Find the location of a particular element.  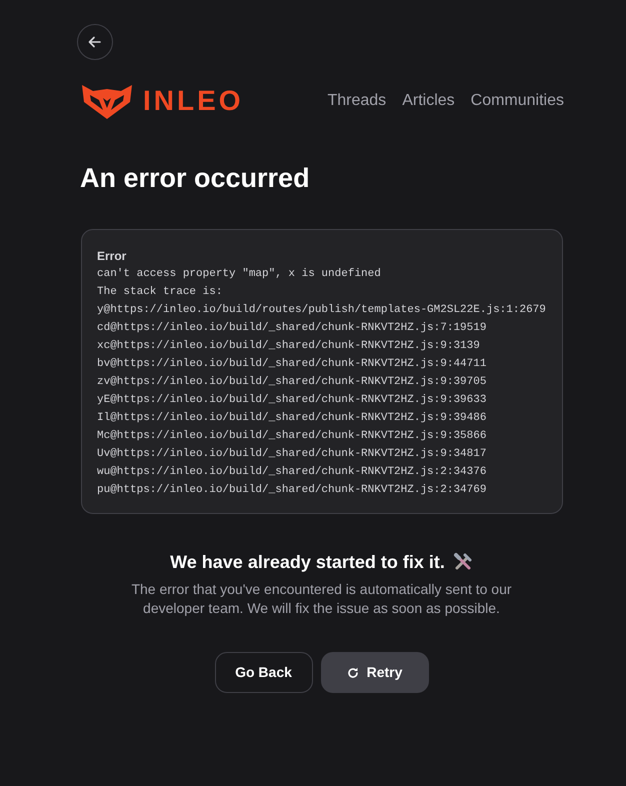

stack-trace-line: Uv@https://inleo.io/build/_shared/chunk-RNKVT2HZ.js:9:34817 is located at coordinates (292, 454).